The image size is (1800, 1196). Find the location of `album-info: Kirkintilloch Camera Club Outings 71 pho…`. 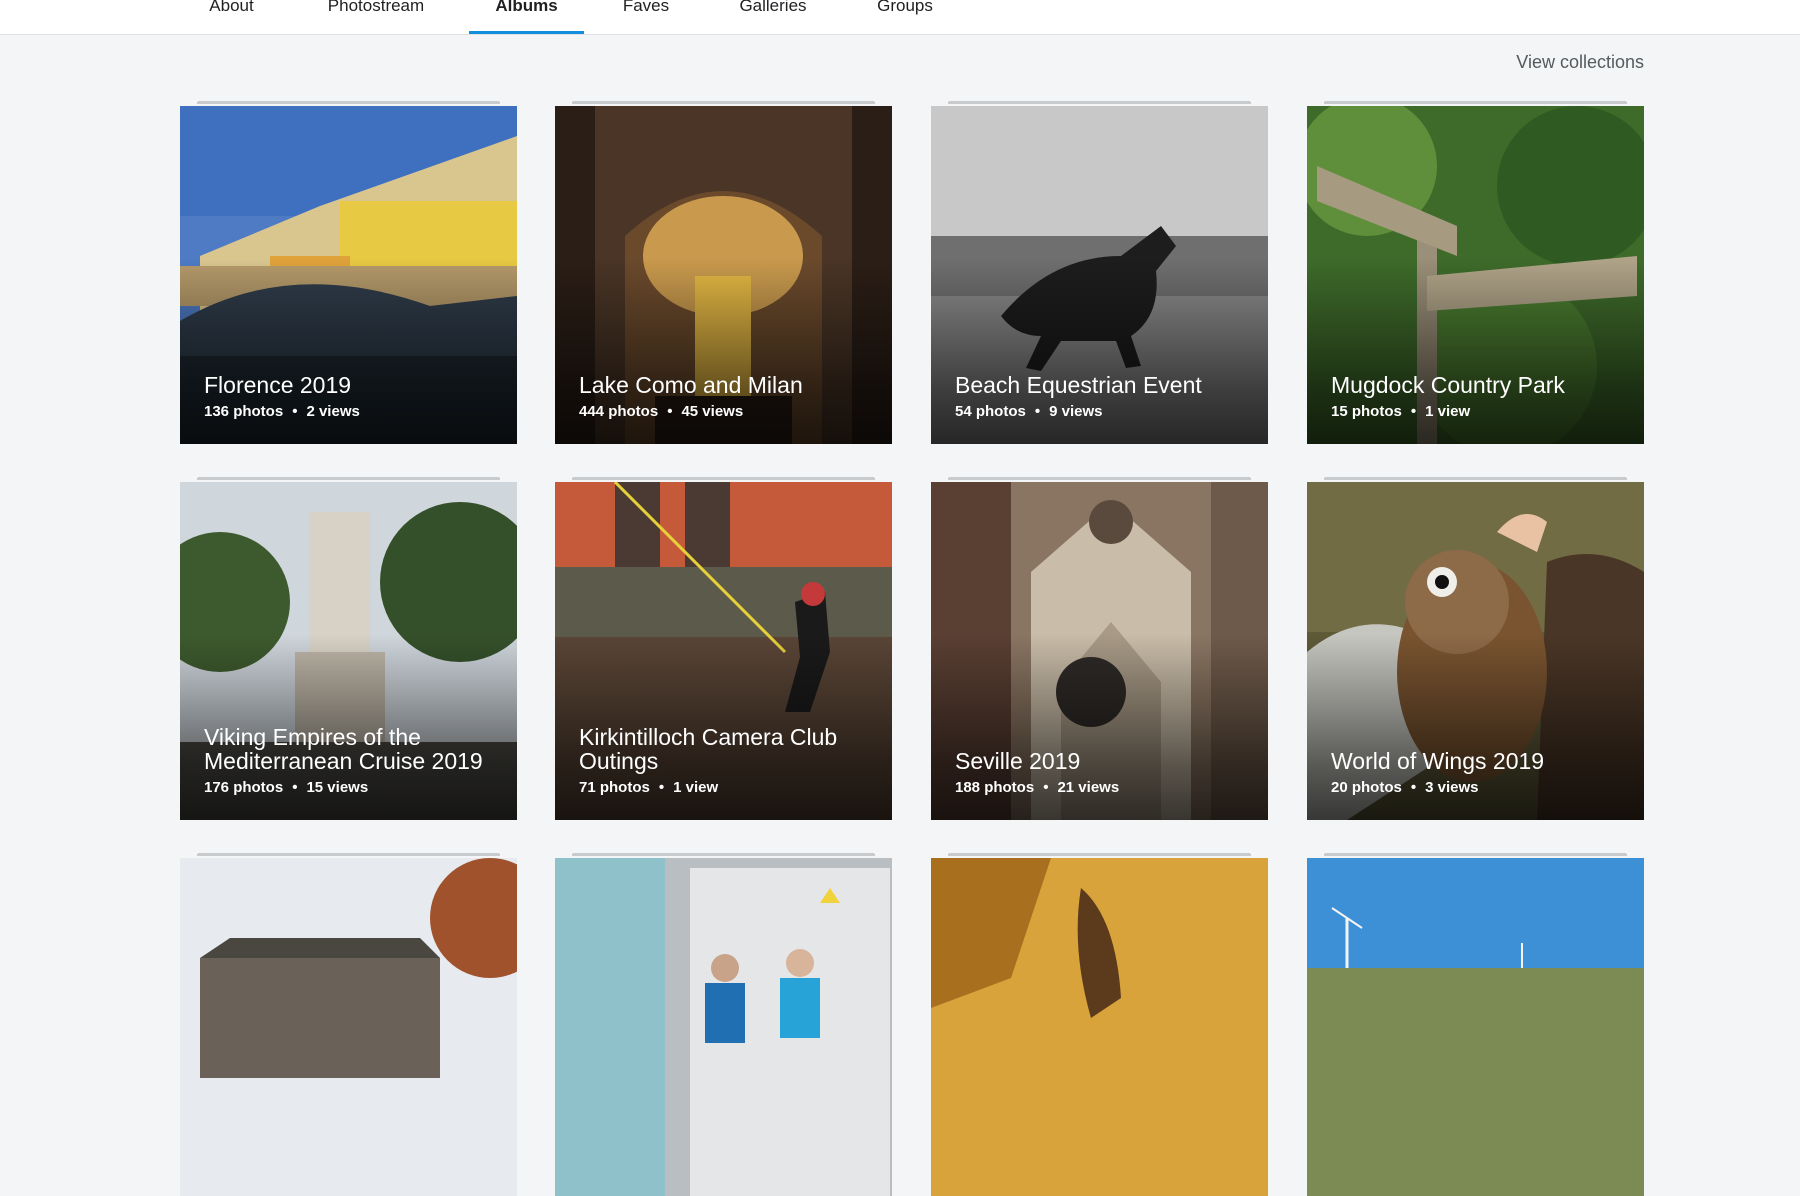

album-info: Kirkintilloch Camera Club Outings 71 pho… is located at coordinates (725, 760).